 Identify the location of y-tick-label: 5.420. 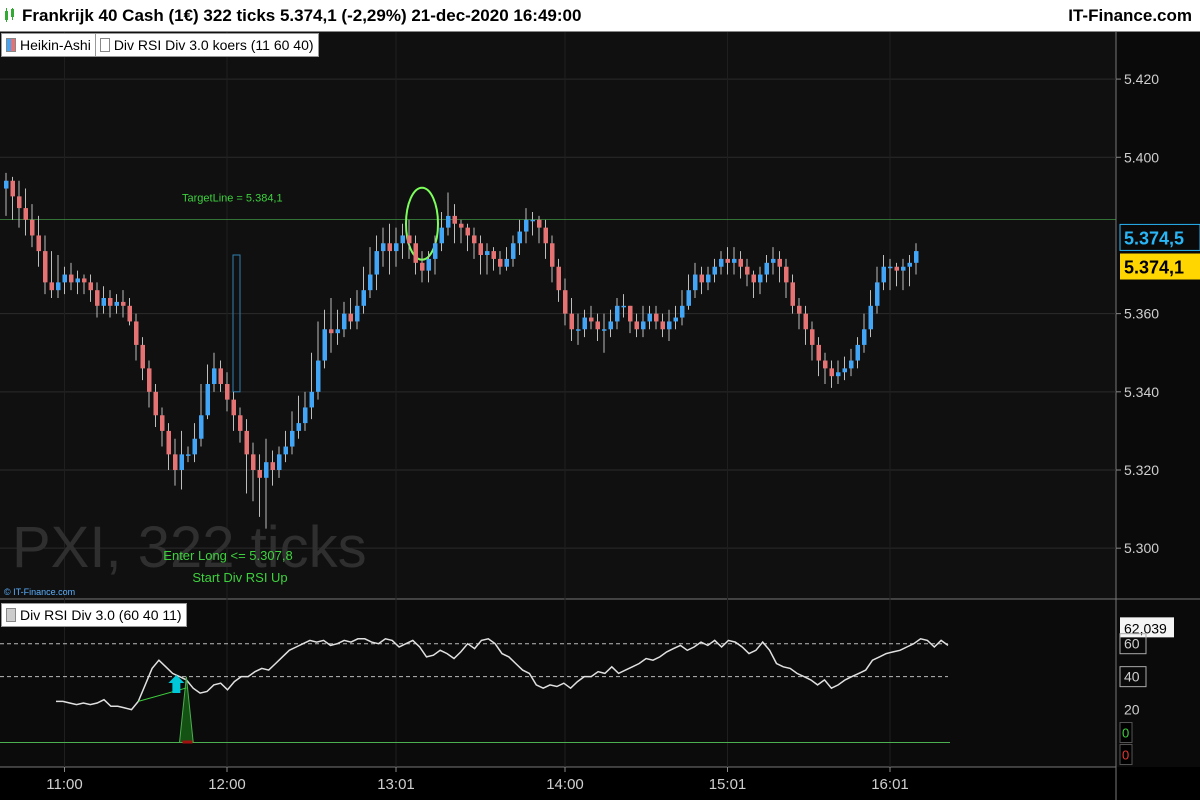
(1141, 79).